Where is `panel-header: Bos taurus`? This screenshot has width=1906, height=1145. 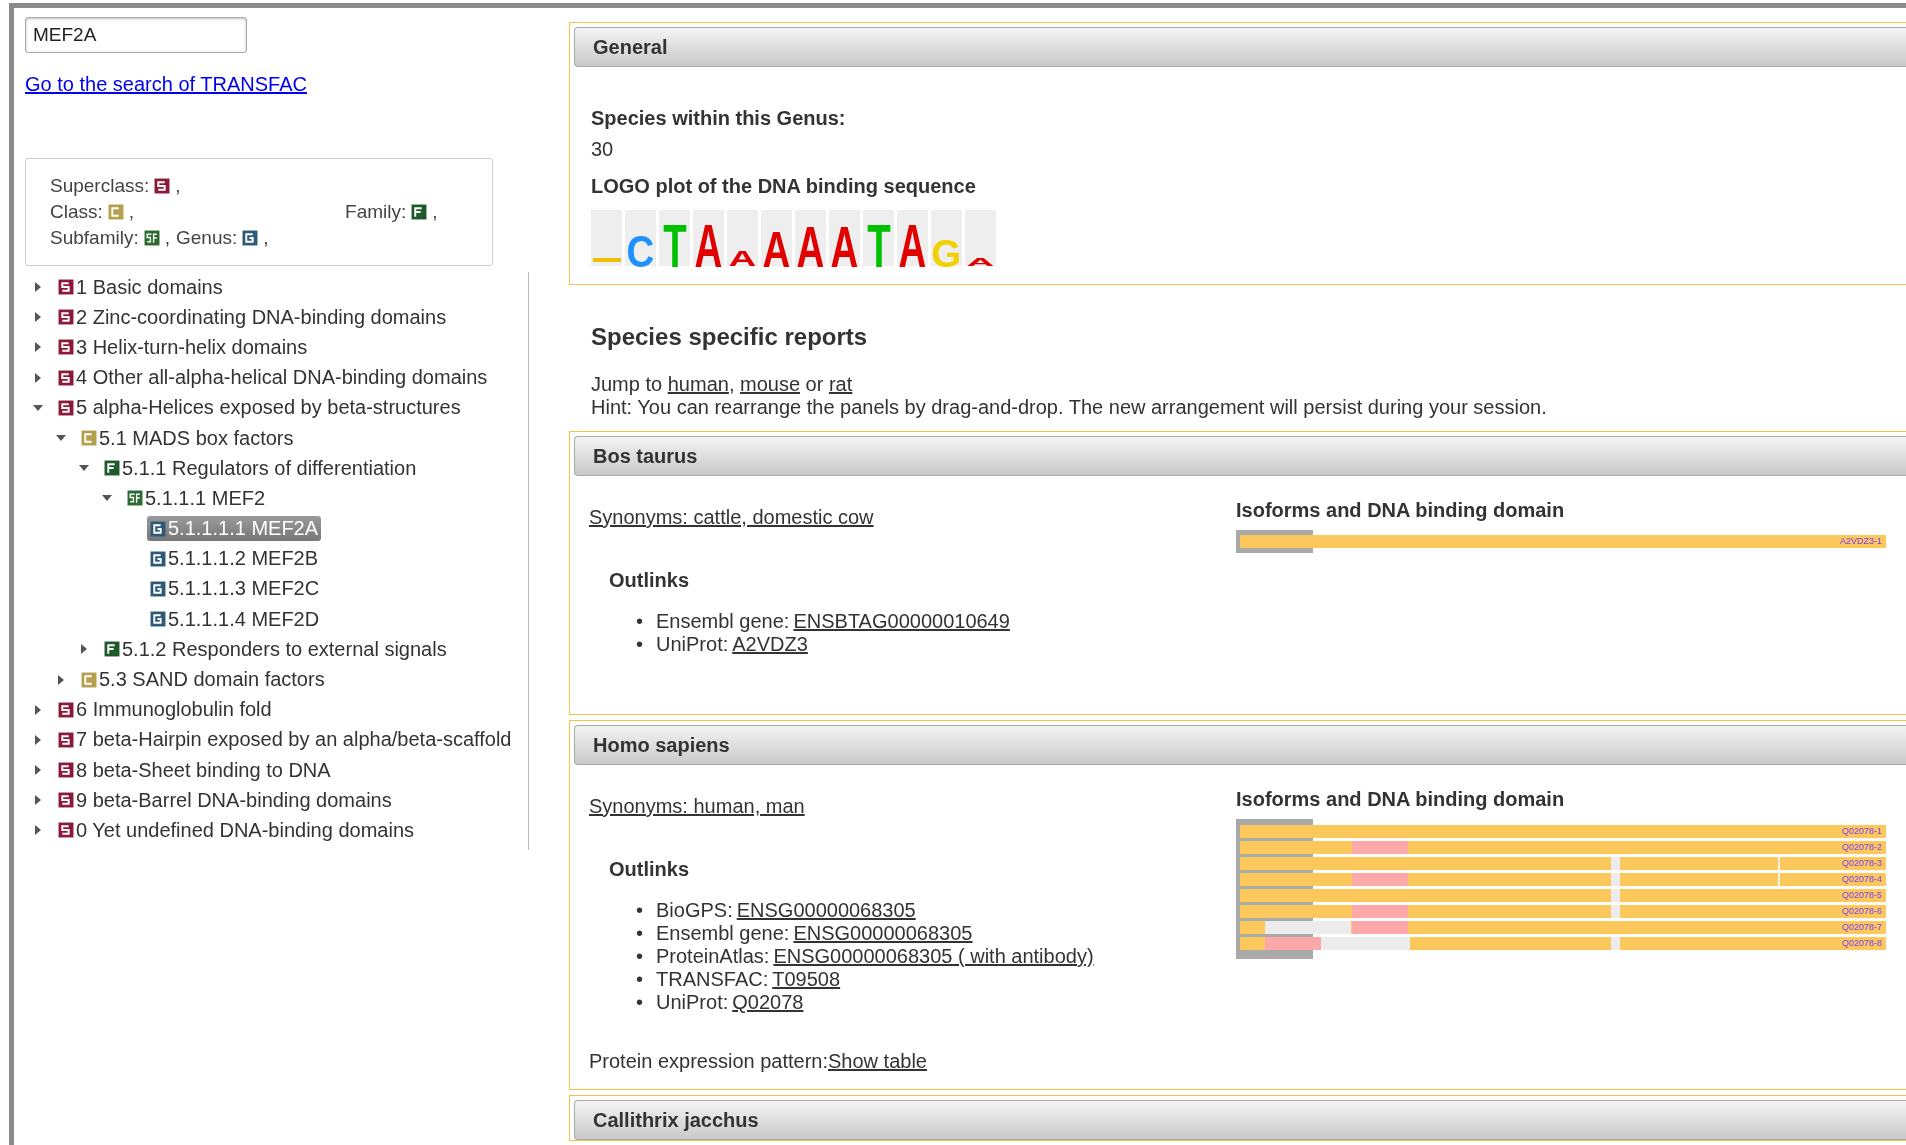
panel-header: Bos taurus is located at coordinates (1240, 456).